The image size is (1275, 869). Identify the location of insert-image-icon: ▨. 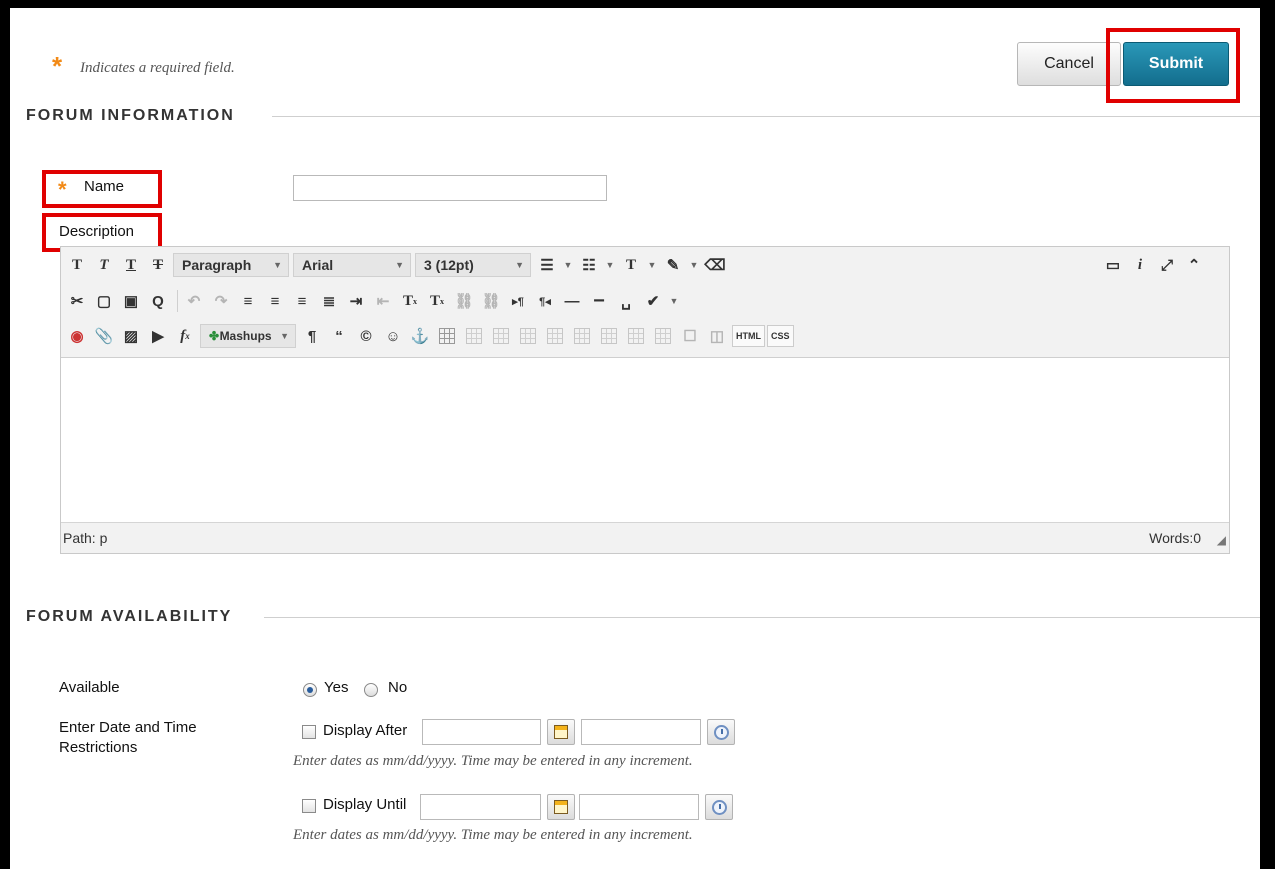
(131, 336).